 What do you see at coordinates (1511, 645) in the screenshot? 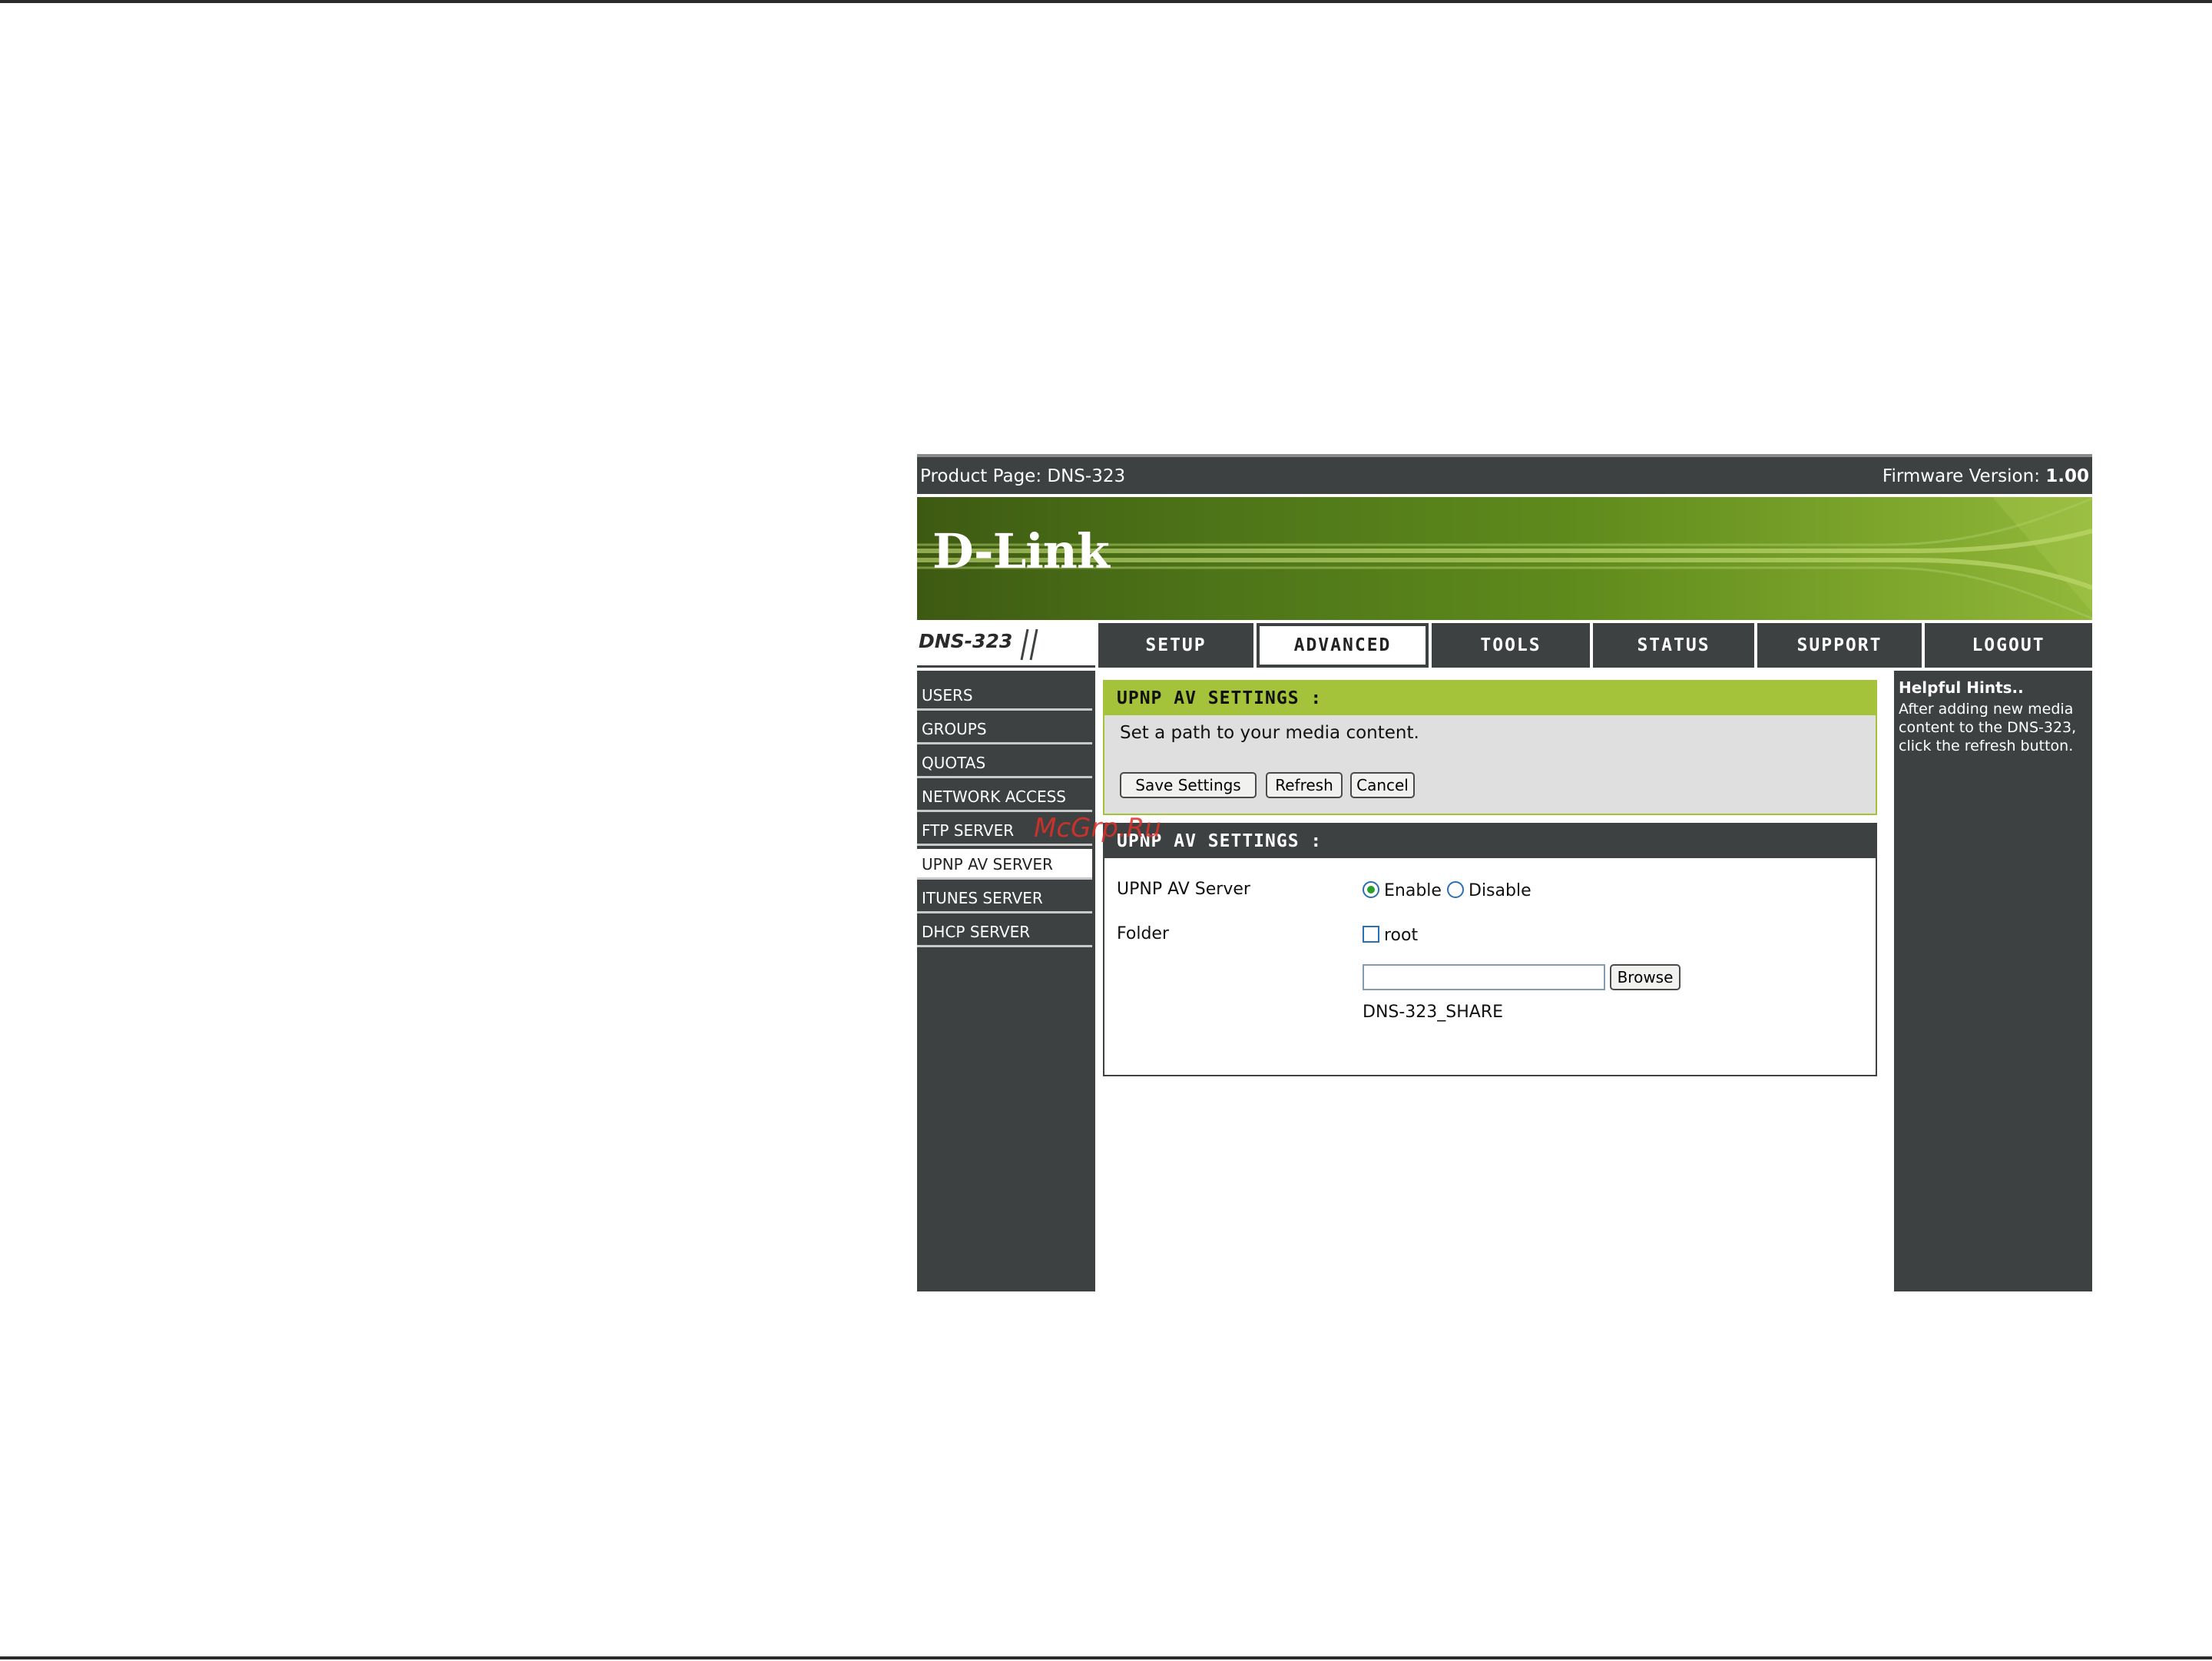
I see `tab-tools: TOOLS` at bounding box center [1511, 645].